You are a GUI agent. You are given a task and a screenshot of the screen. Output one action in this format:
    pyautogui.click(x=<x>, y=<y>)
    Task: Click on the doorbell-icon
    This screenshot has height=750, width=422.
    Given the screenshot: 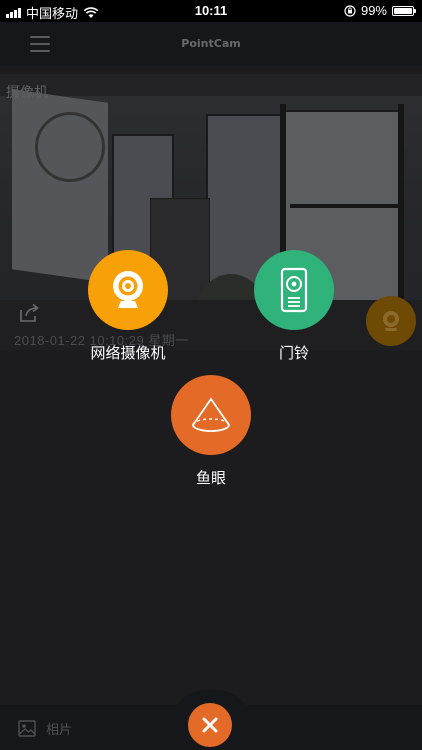 What is the action you would take?
    pyautogui.click(x=294, y=290)
    